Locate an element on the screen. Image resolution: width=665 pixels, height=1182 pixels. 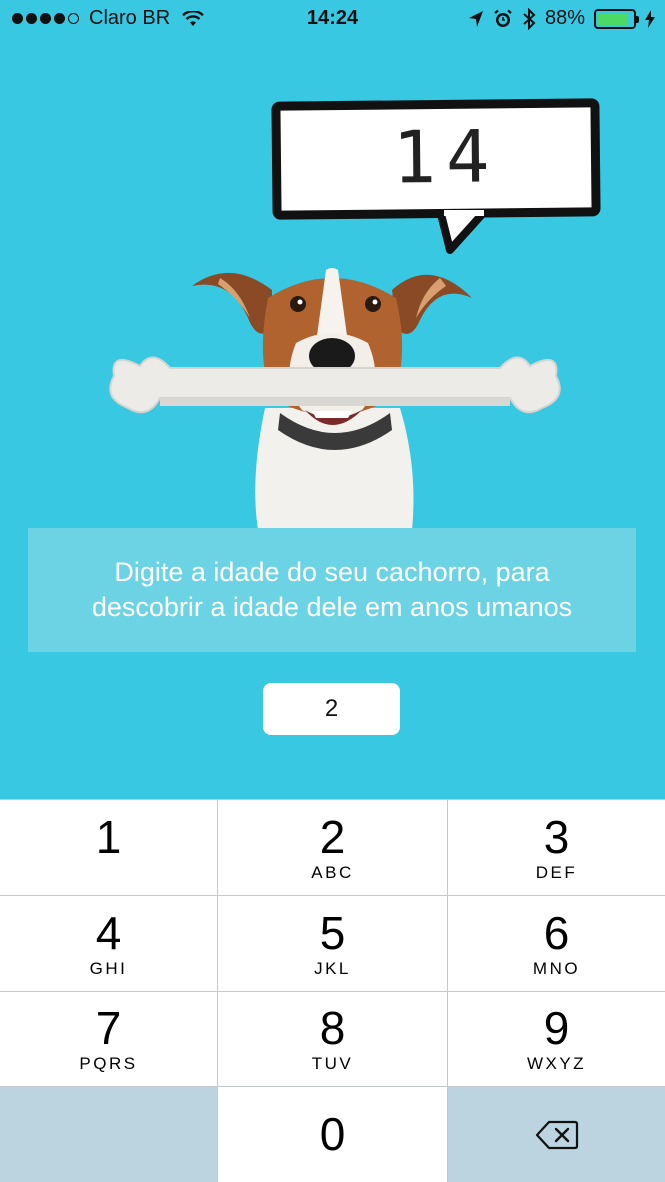
key-digit: 0 is located at coordinates (332, 1133).